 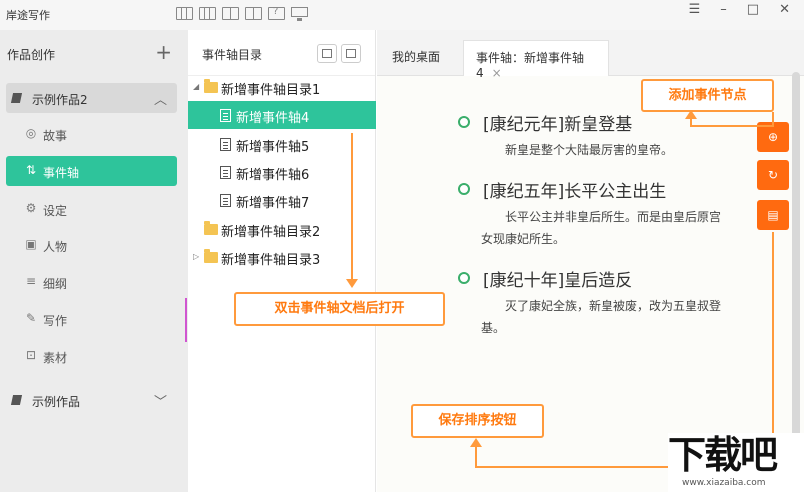 I want to click on chevron-up-icon: ︿, so click(x=160, y=98).